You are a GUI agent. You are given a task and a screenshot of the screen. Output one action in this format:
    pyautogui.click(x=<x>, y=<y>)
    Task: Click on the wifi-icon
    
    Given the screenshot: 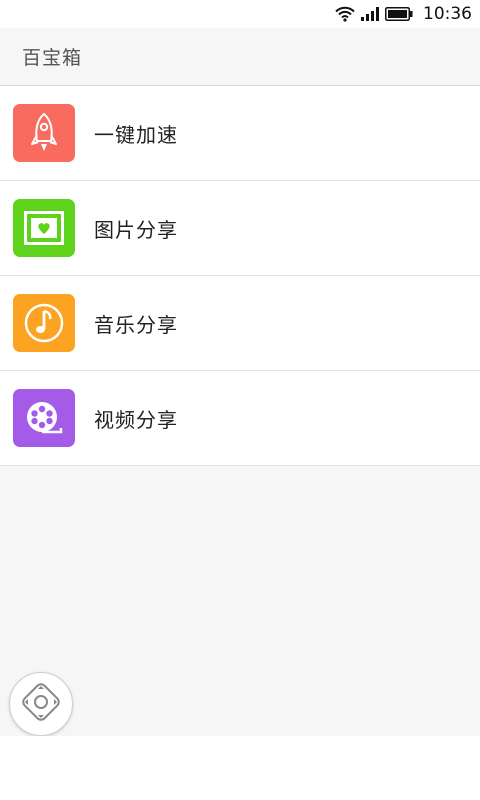 What is the action you would take?
    pyautogui.click(x=345, y=14)
    